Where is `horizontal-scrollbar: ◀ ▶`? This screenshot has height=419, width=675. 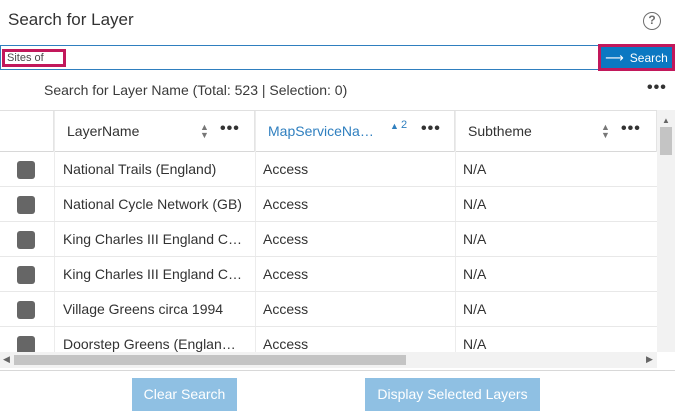
horizontal-scrollbar: ◀ ▶ is located at coordinates (328, 360).